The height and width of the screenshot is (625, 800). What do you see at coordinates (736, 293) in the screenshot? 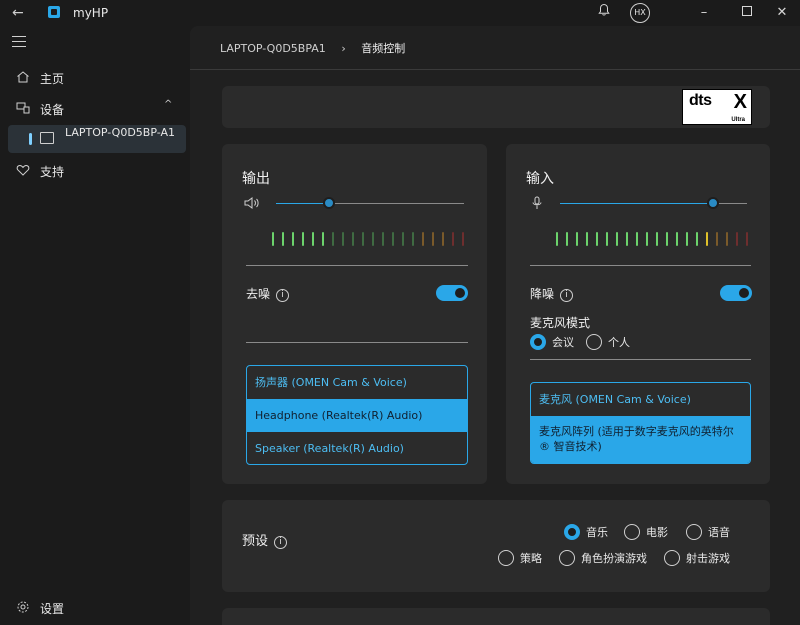
I see `input-noise-toggle` at bounding box center [736, 293].